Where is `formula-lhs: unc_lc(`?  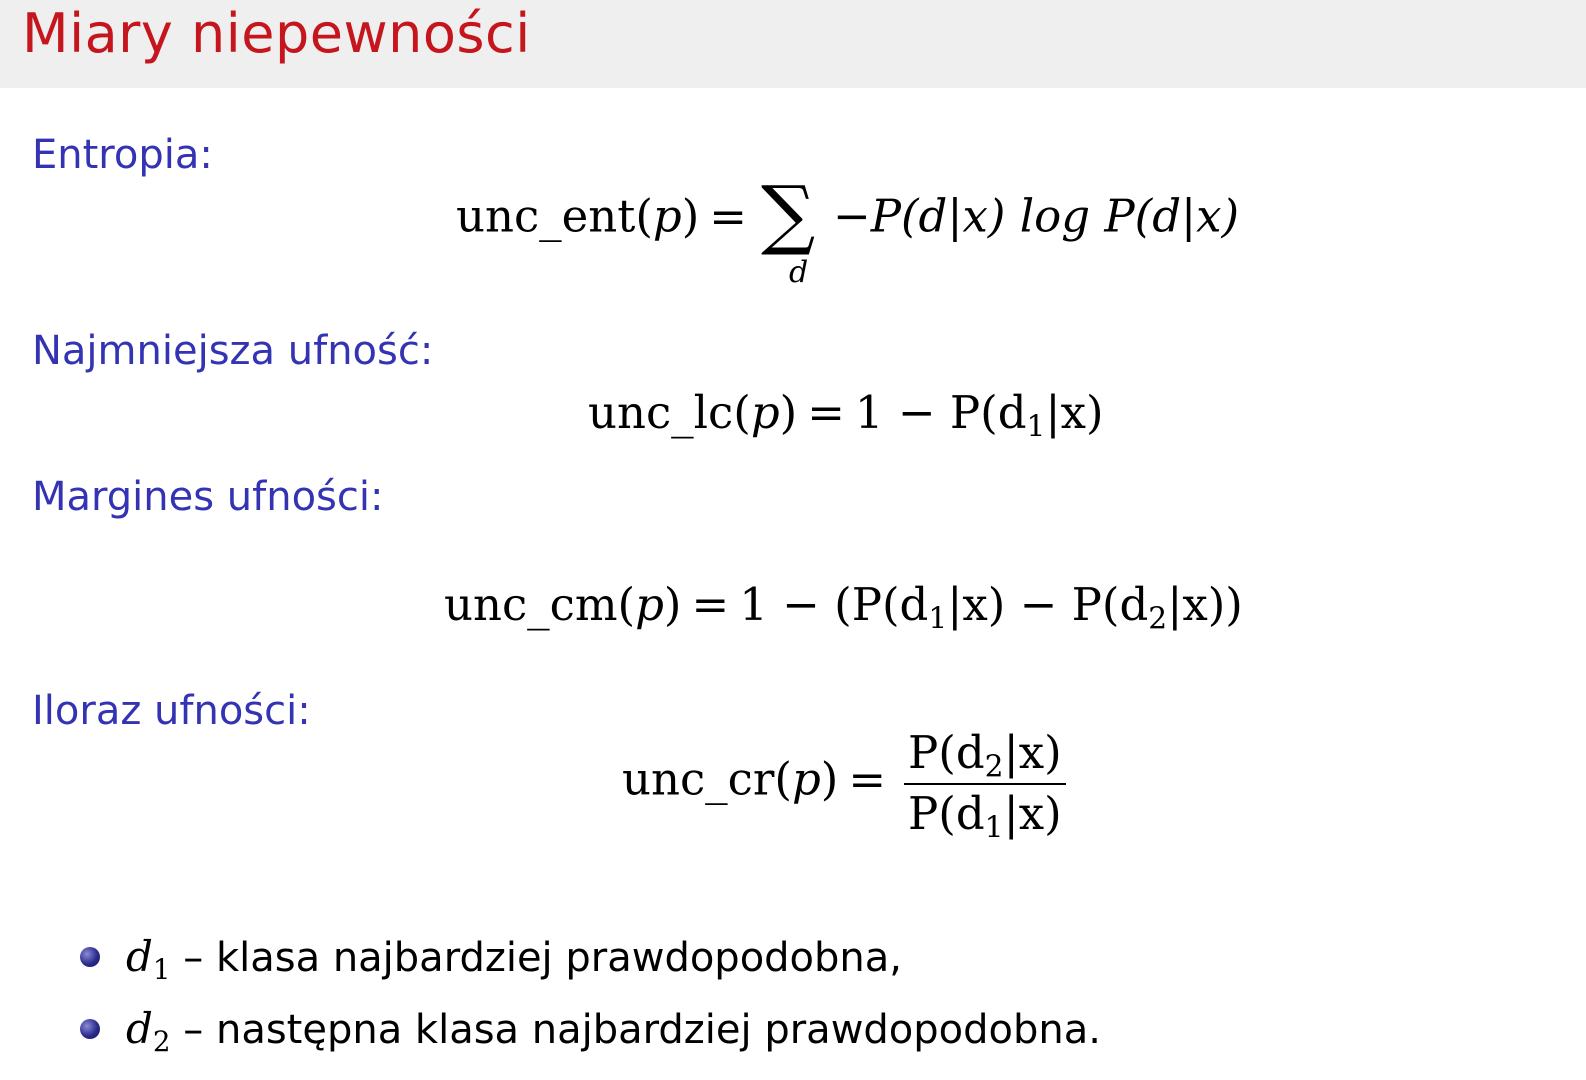 formula-lhs: unc_lc( is located at coordinates (669, 412).